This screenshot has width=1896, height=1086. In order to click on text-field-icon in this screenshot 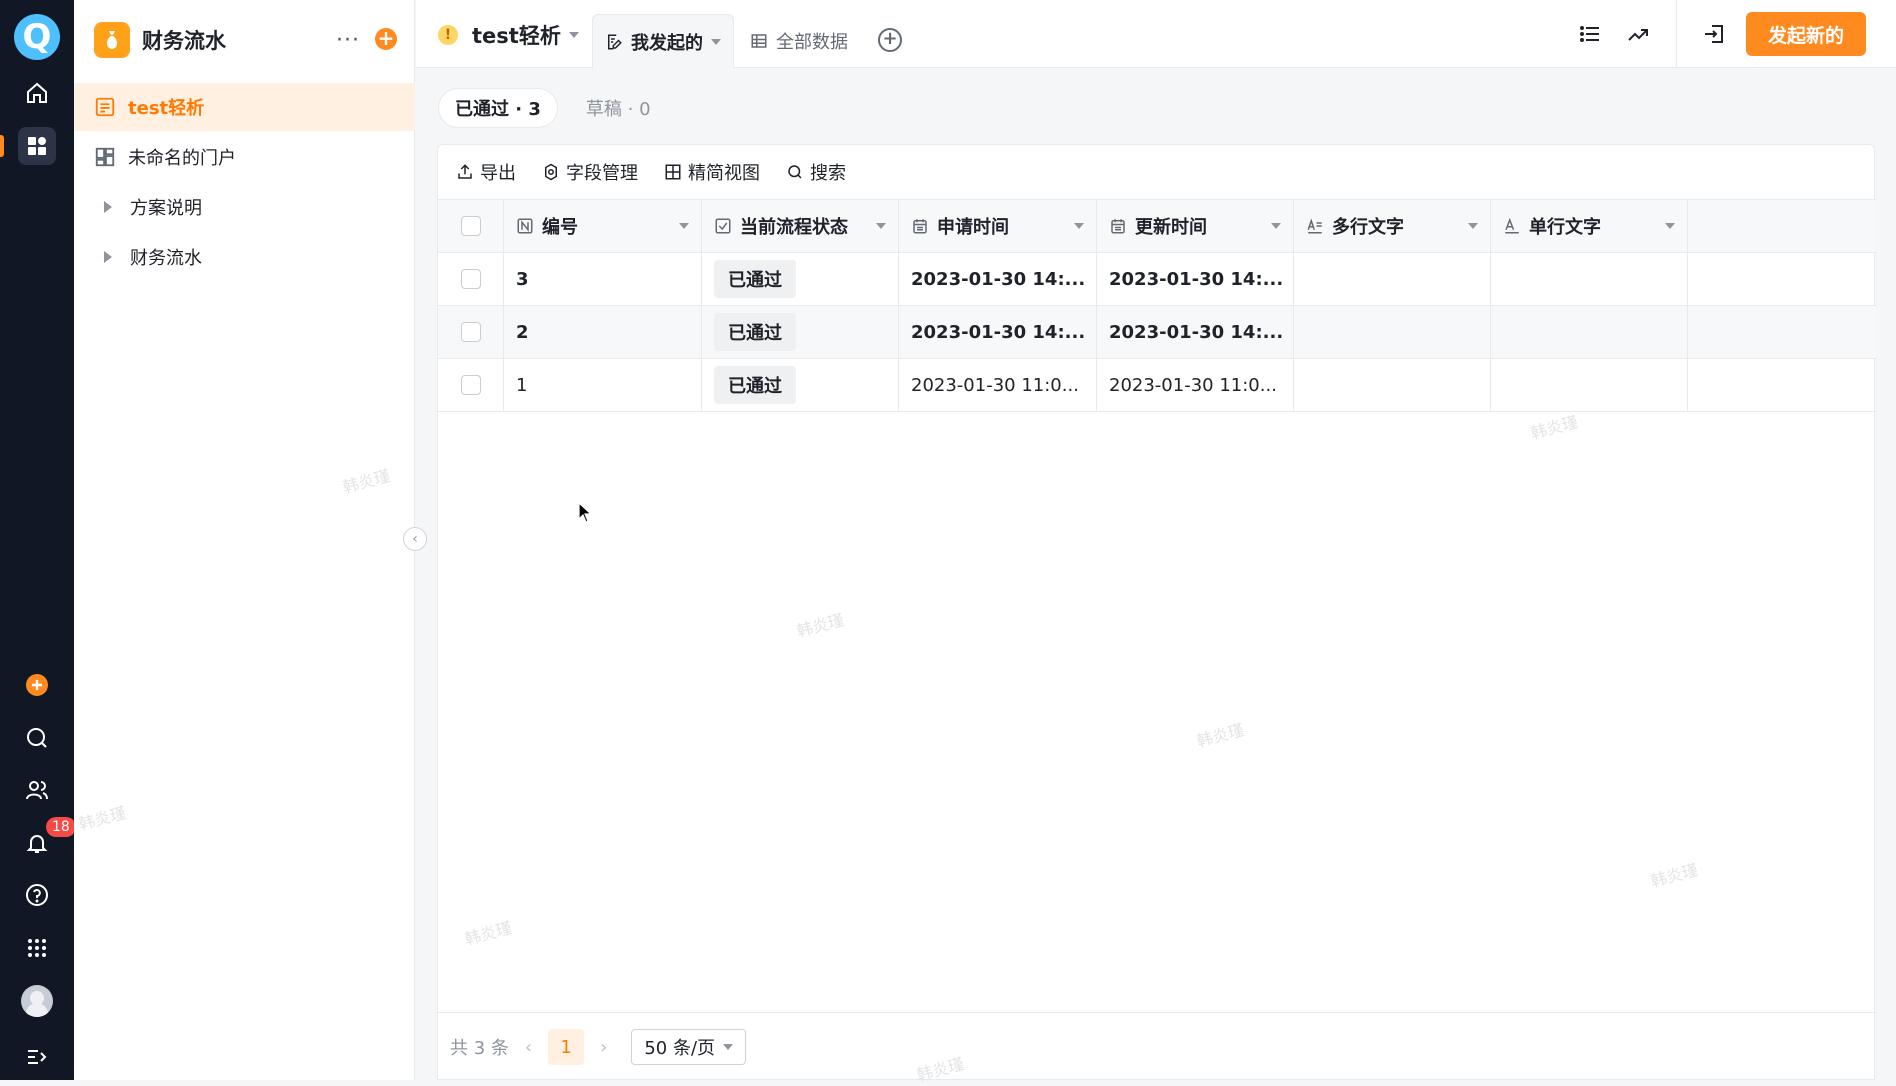, I will do `click(1512, 226)`.